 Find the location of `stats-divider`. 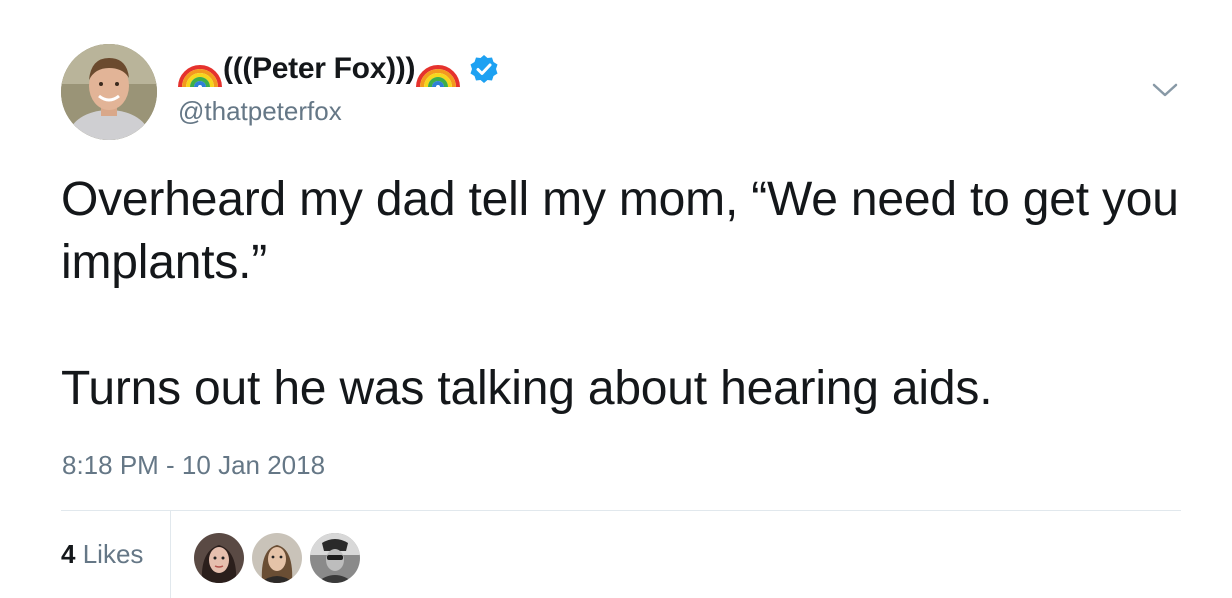

stats-divider is located at coordinates (170, 554).